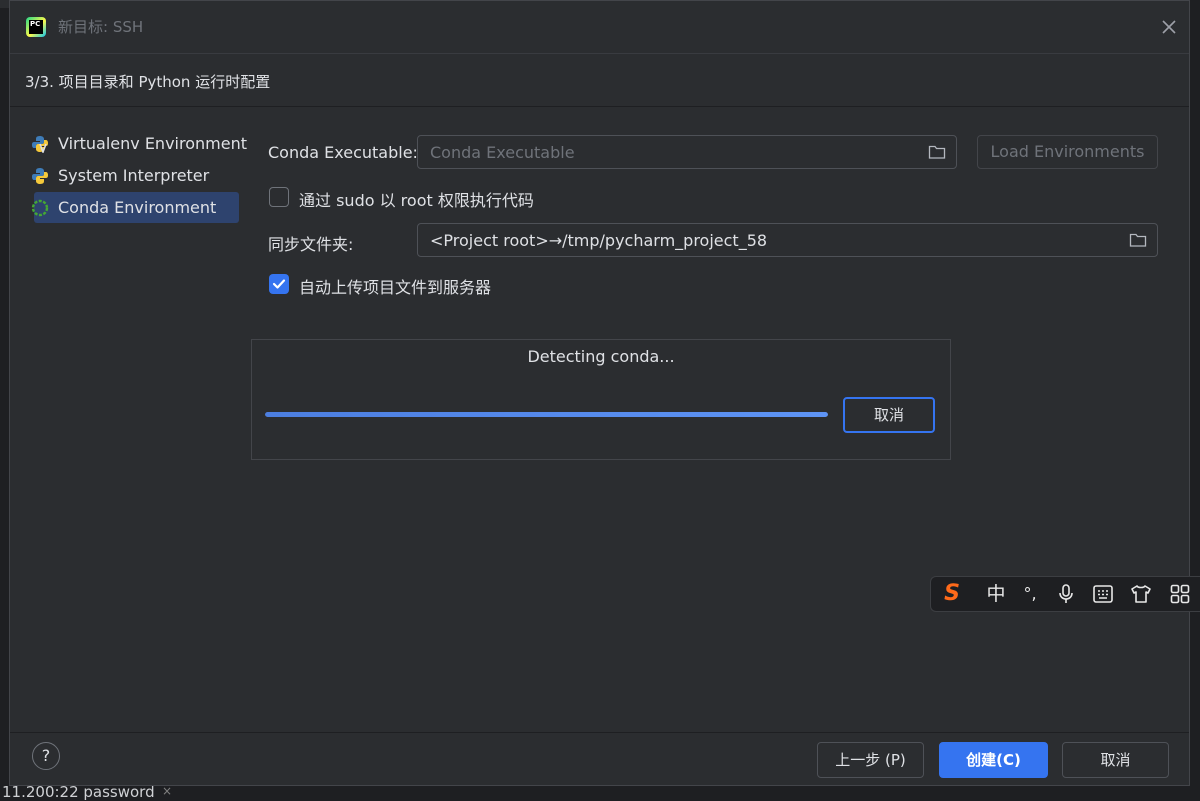 This screenshot has width=1200, height=801. I want to click on ime-logo: S, so click(952, 594).